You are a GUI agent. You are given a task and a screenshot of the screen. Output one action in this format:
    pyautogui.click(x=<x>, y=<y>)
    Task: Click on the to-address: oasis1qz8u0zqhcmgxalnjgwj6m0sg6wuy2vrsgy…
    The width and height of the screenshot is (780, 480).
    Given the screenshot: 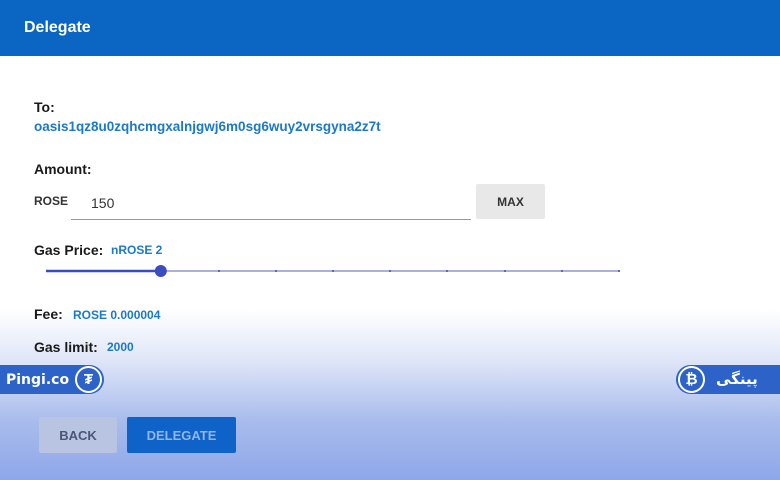 What is the action you would take?
    pyautogui.click(x=207, y=126)
    